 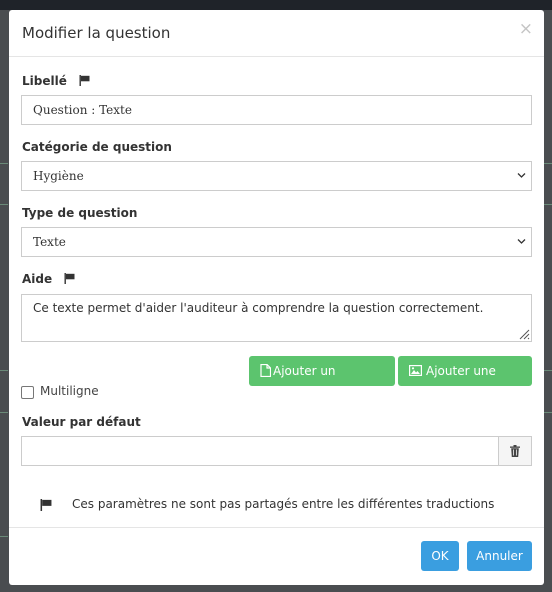 What do you see at coordinates (69, 391) in the screenshot?
I see `multiligne-label: Multiligne` at bounding box center [69, 391].